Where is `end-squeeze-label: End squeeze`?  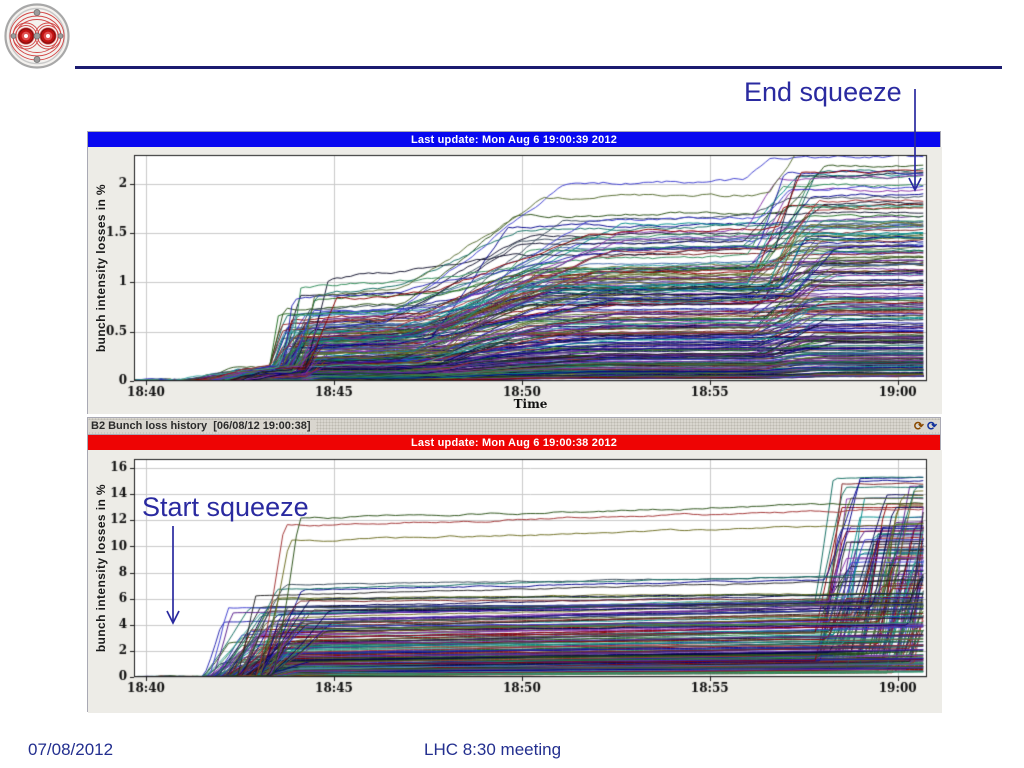 end-squeeze-label: End squeeze is located at coordinates (823, 92).